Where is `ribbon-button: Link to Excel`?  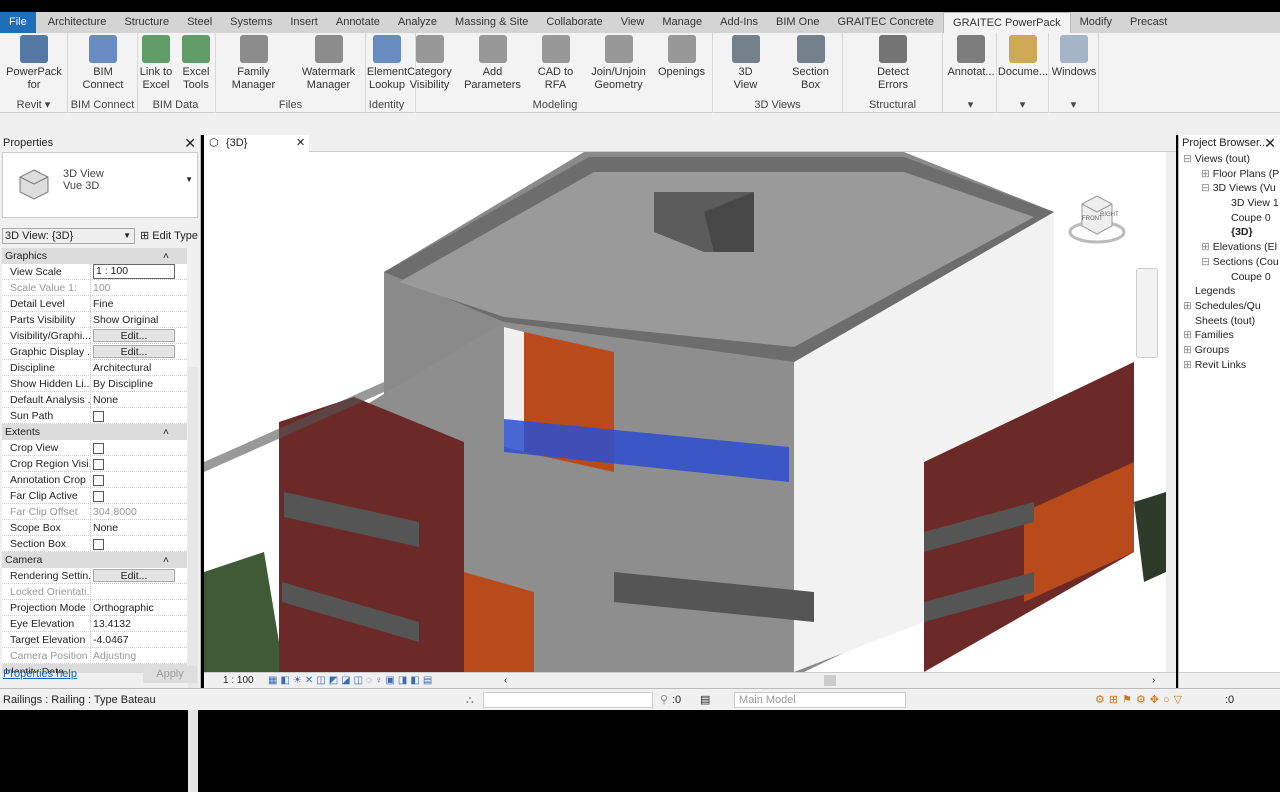 ribbon-button: Link to Excel is located at coordinates (156, 63).